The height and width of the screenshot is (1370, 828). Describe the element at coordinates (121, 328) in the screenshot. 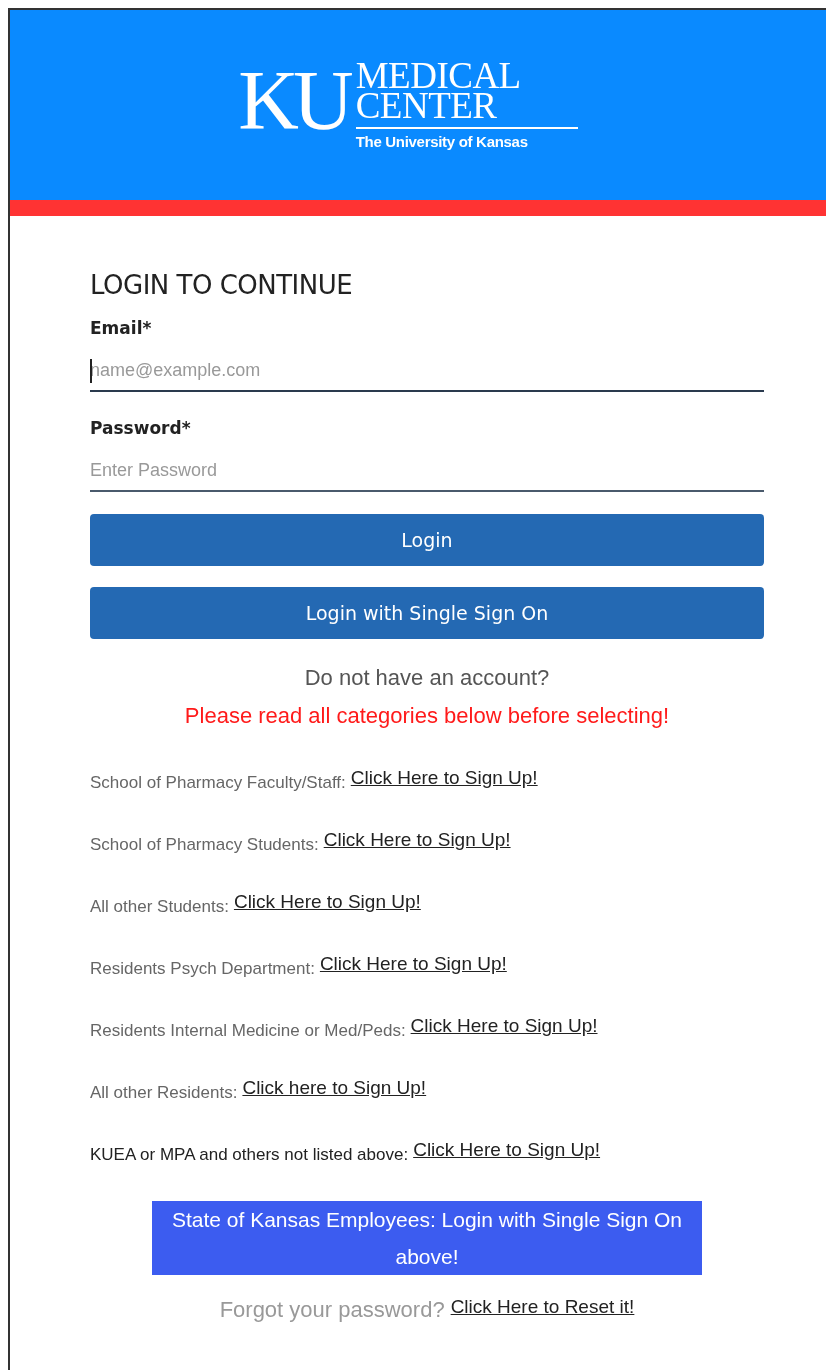

I see `field-label: Email*` at that location.